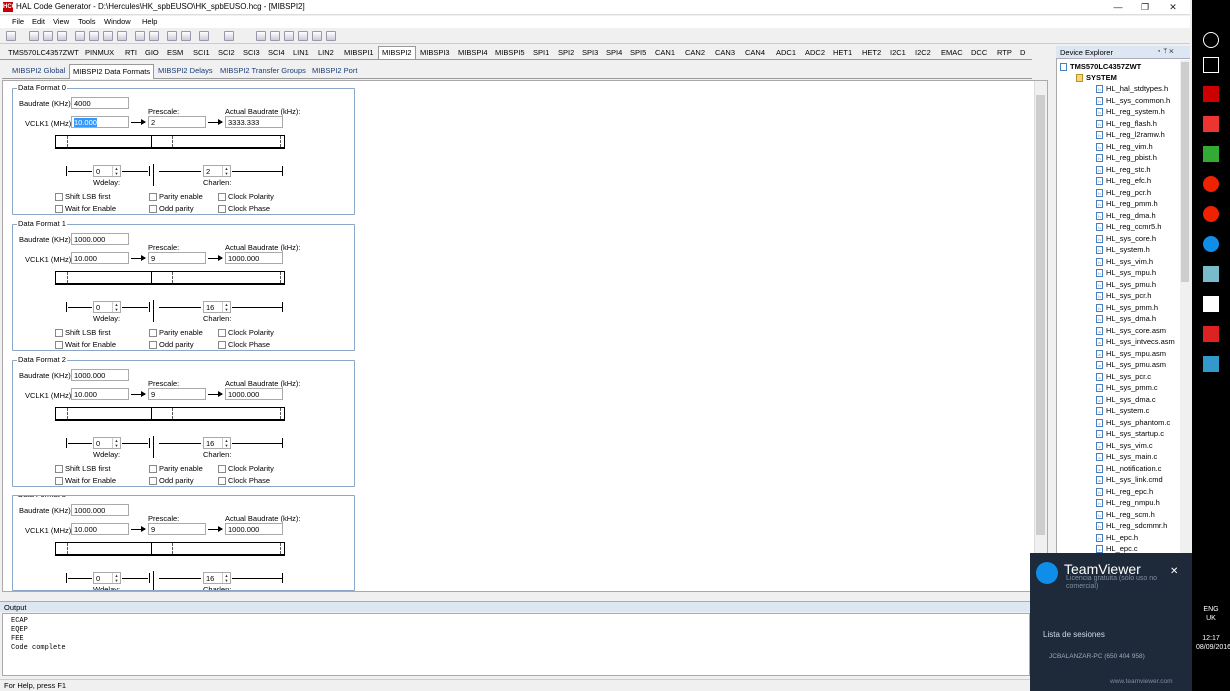 The width and height of the screenshot is (1230, 691). What do you see at coordinates (326, 52) in the screenshot?
I see `tab-lin2: LIN2` at bounding box center [326, 52].